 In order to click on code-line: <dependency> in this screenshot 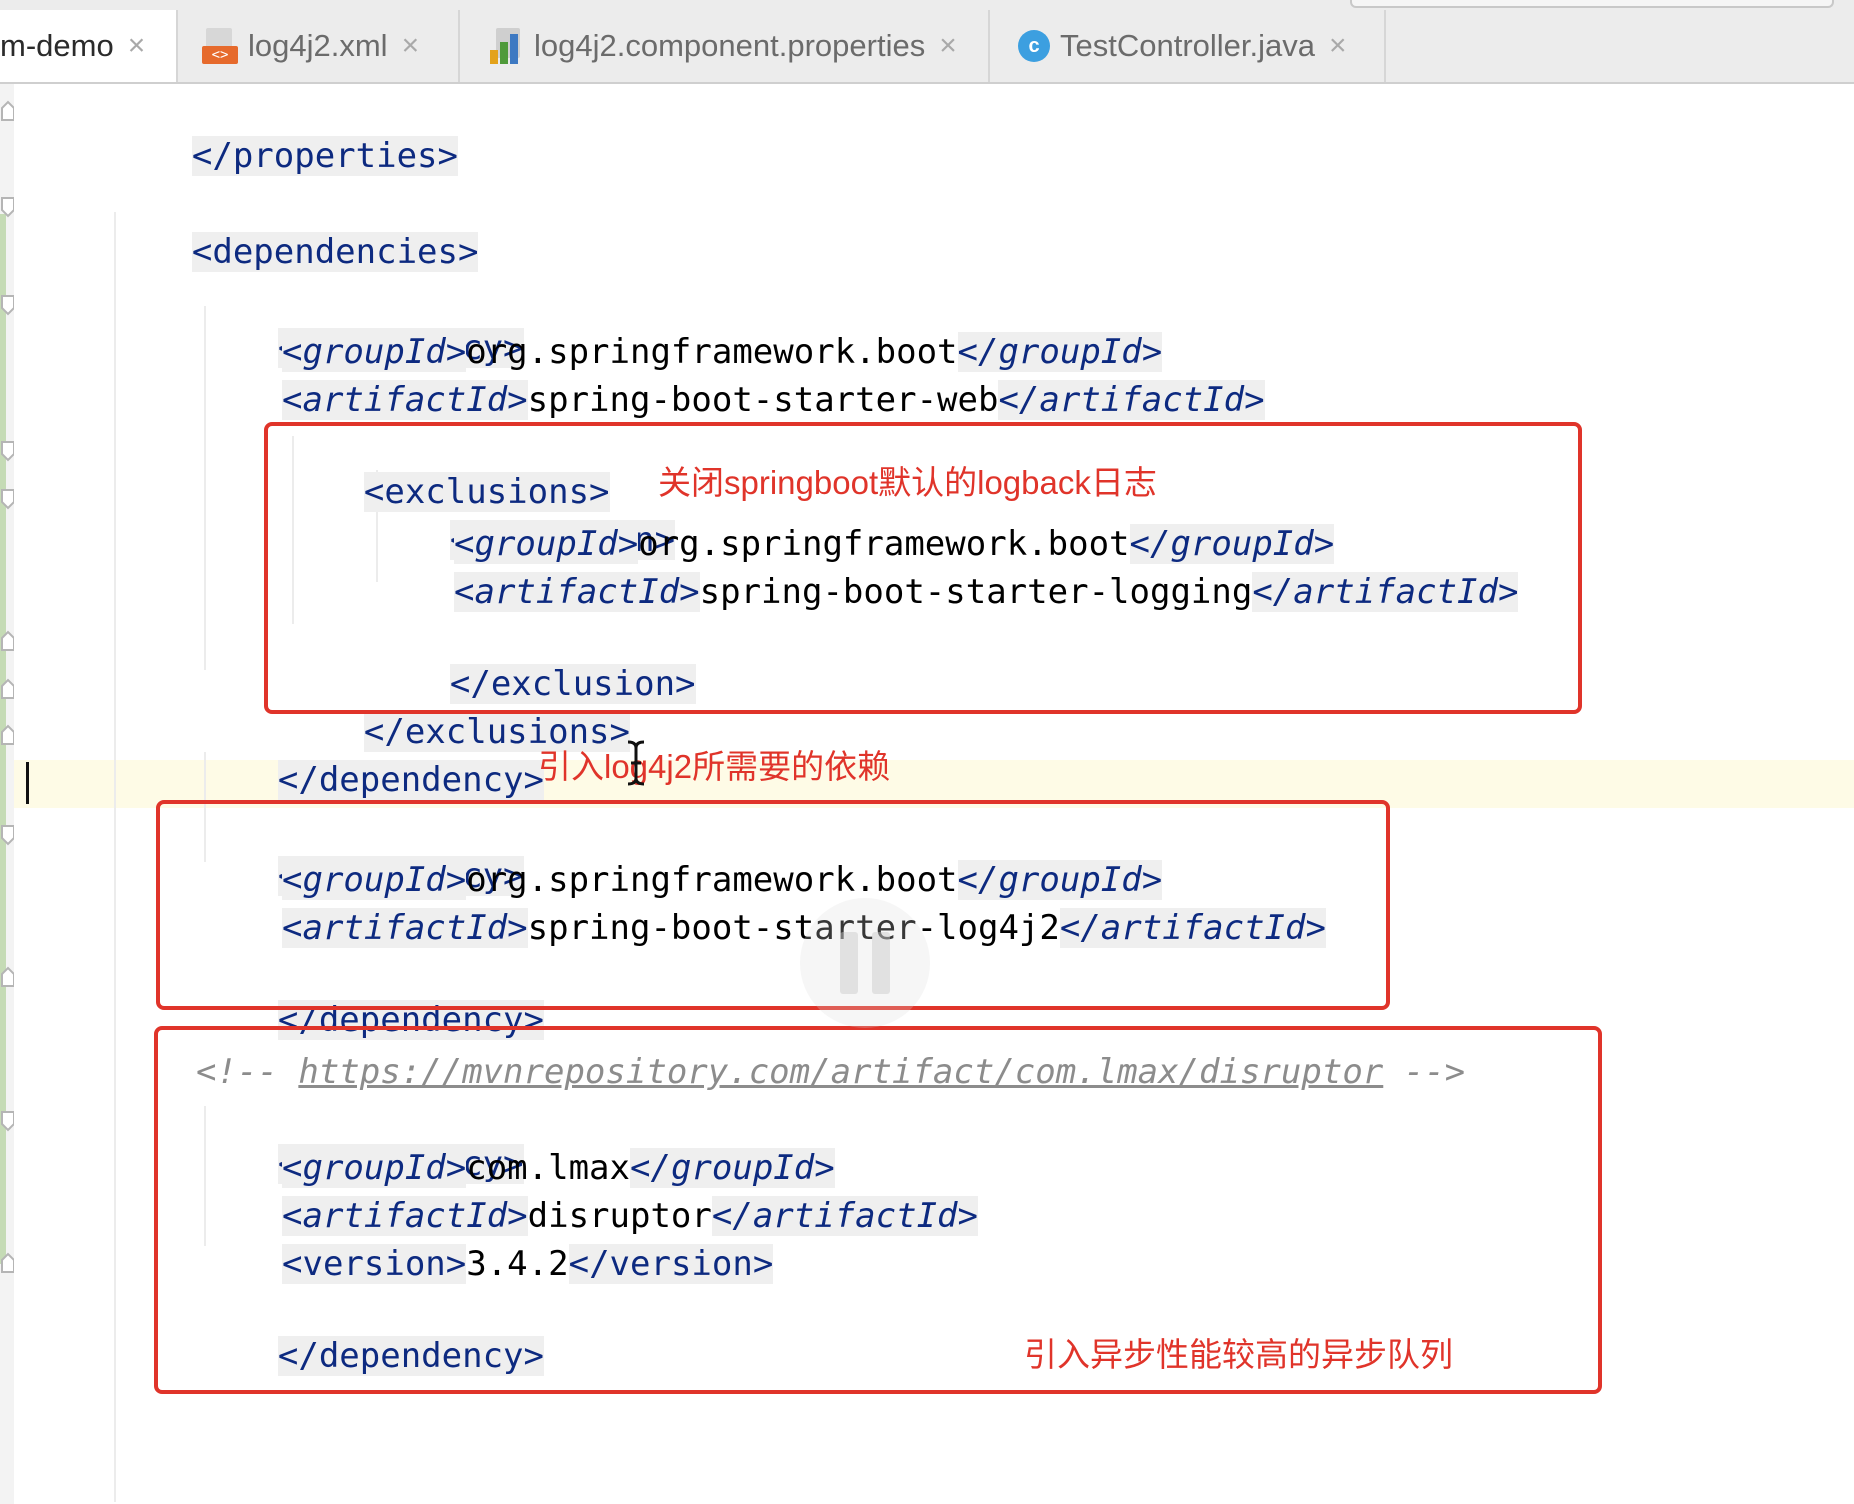, I will do `click(360, 325)`.